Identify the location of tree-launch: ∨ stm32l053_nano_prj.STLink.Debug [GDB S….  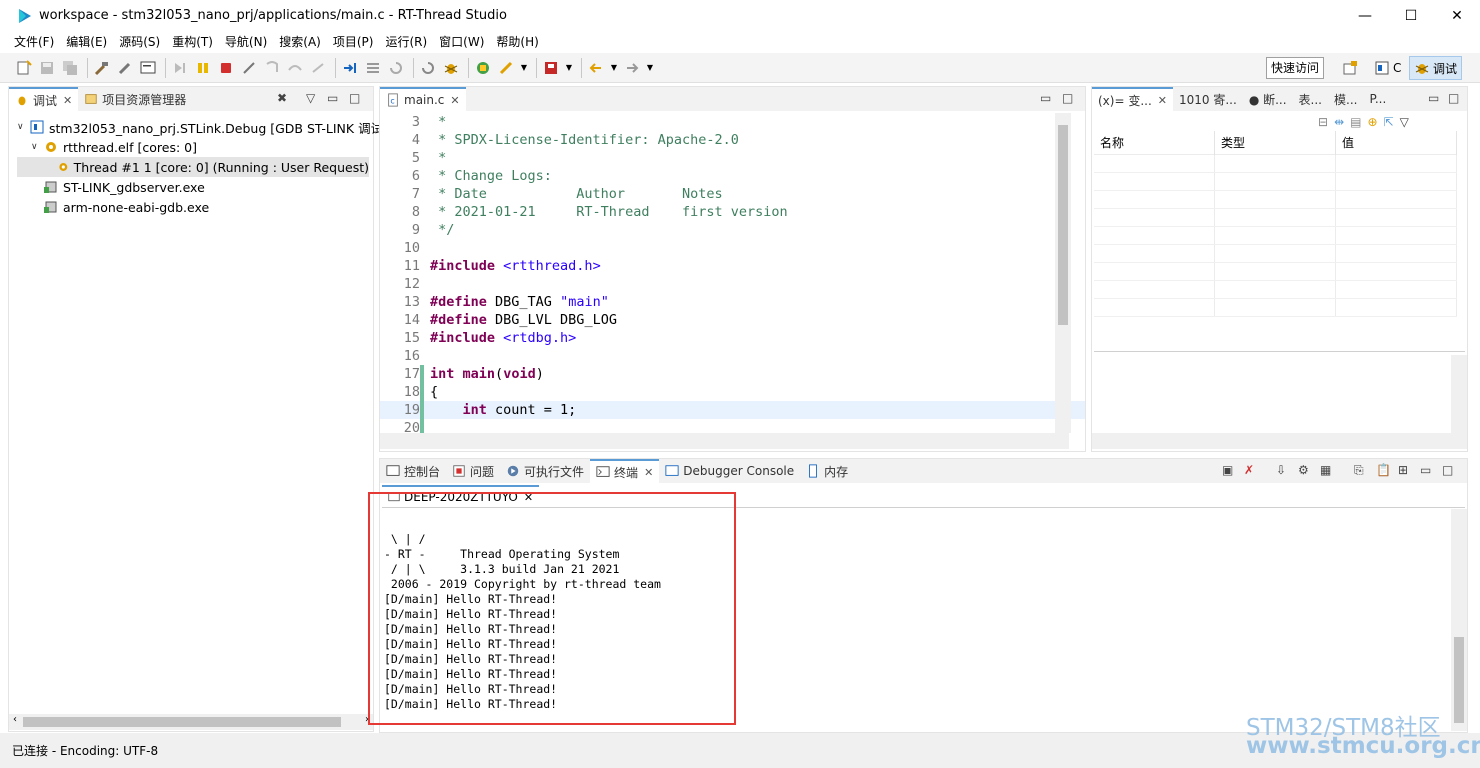
(206, 127).